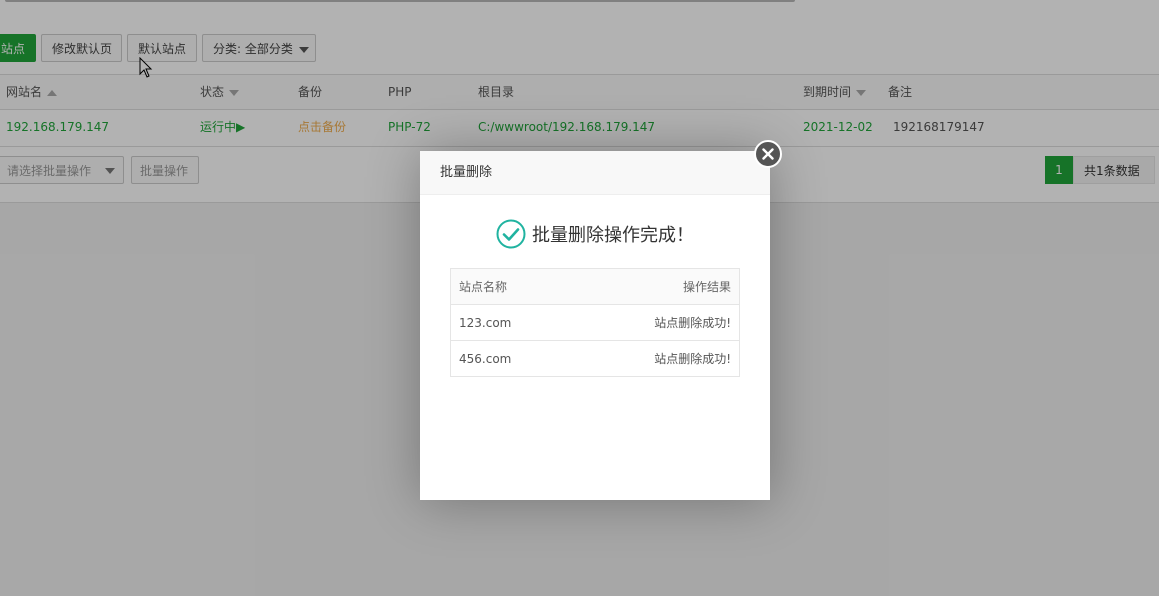 This screenshot has height=596, width=1159. What do you see at coordinates (511, 286) in the screenshot?
I see `result-header-site-name: 站点名称` at bounding box center [511, 286].